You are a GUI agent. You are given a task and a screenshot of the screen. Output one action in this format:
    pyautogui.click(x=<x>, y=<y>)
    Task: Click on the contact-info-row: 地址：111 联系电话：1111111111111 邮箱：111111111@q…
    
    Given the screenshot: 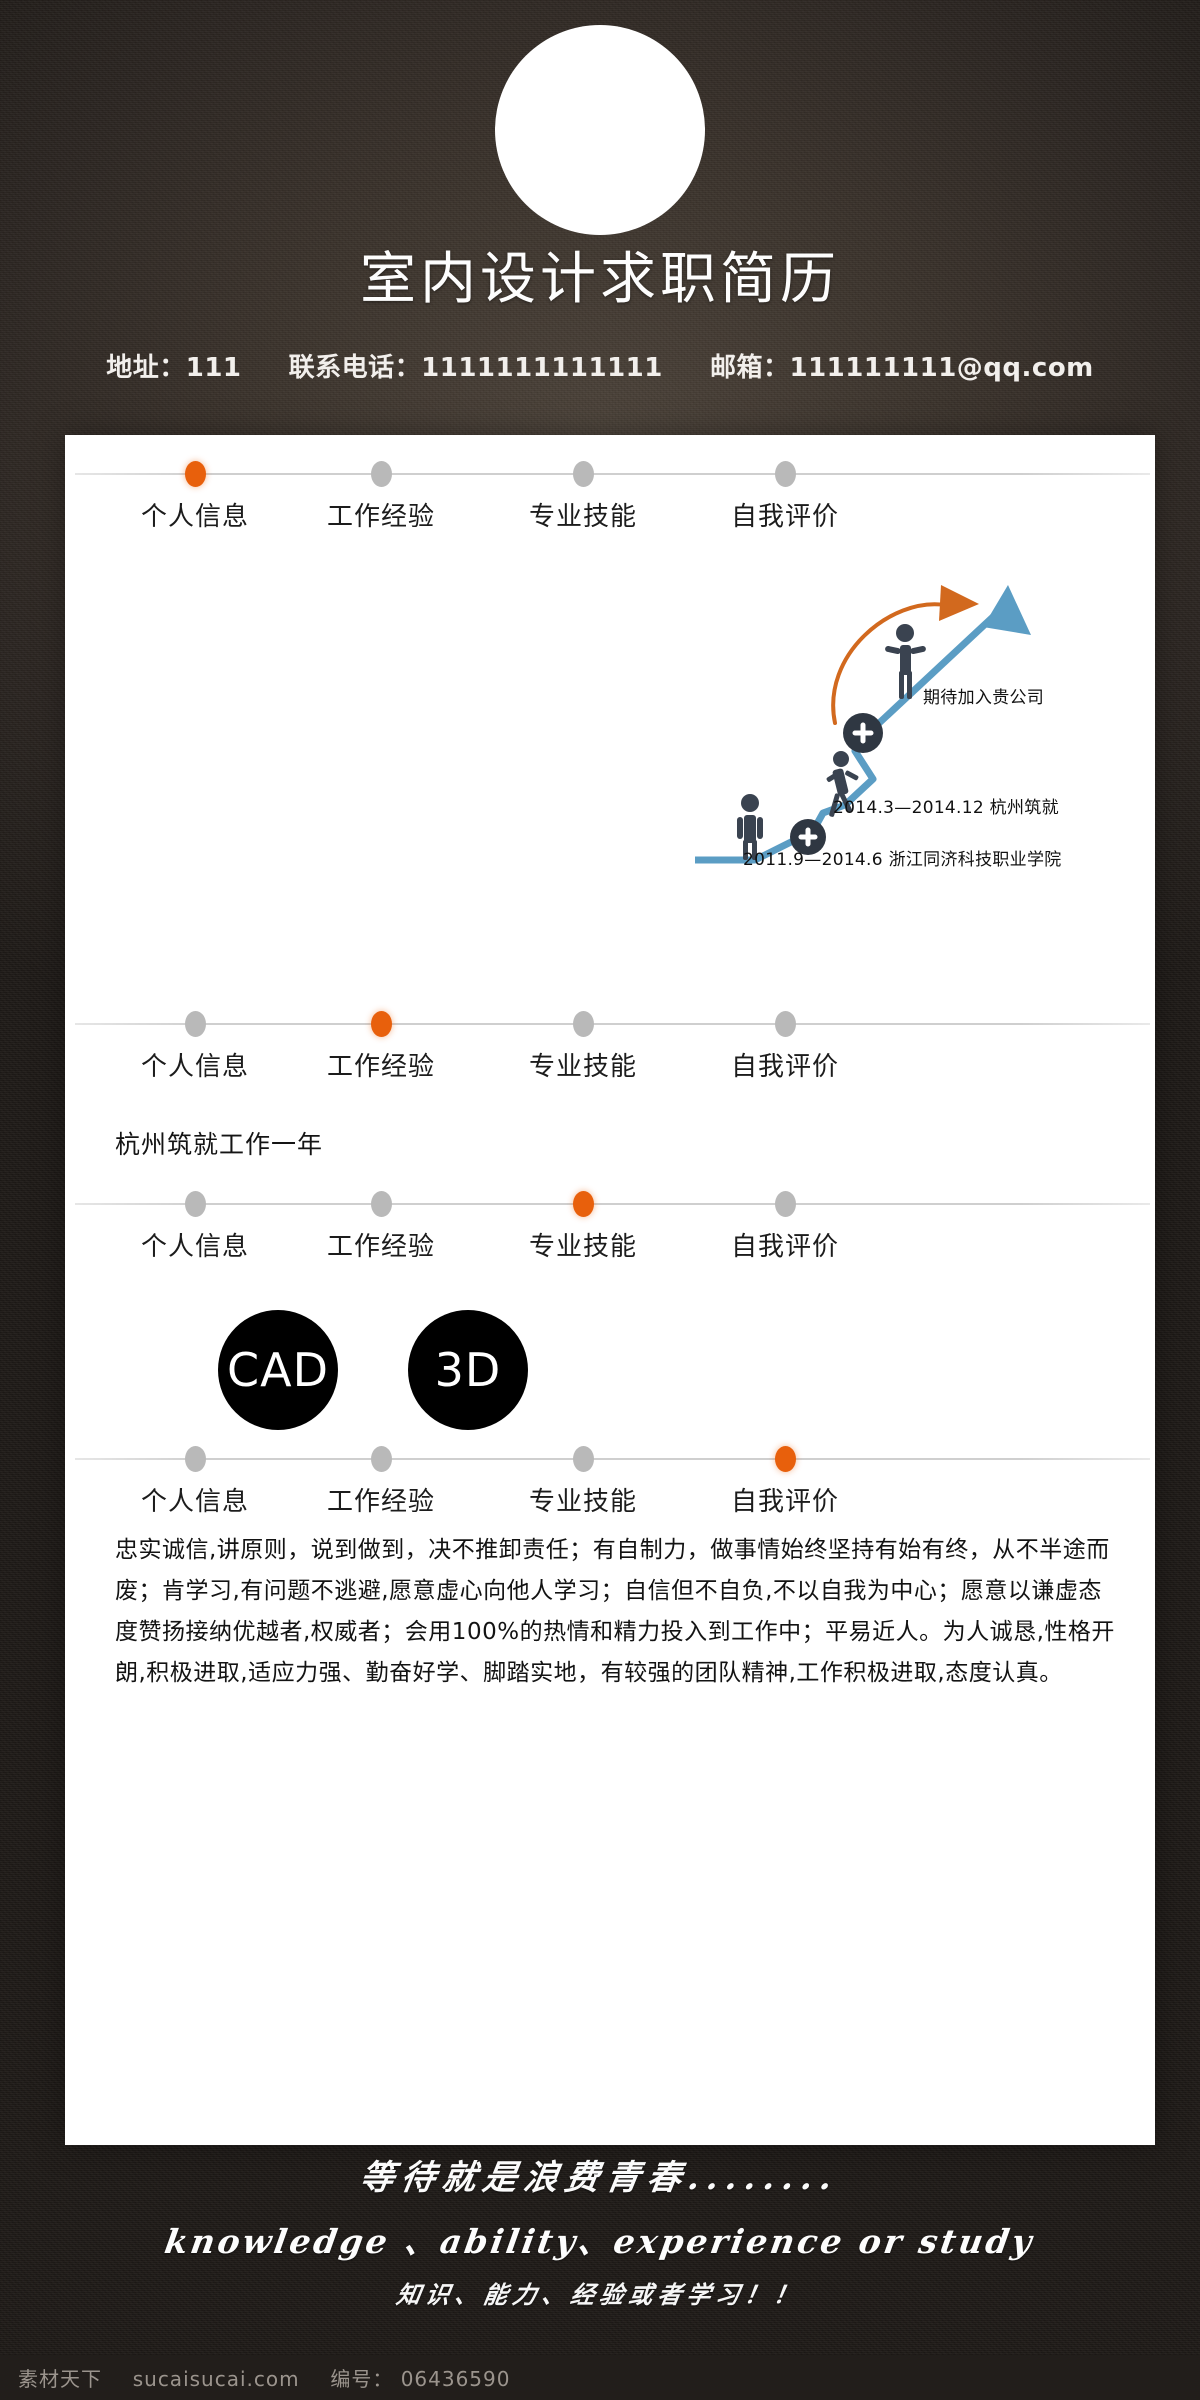 What is the action you would take?
    pyautogui.click(x=600, y=365)
    